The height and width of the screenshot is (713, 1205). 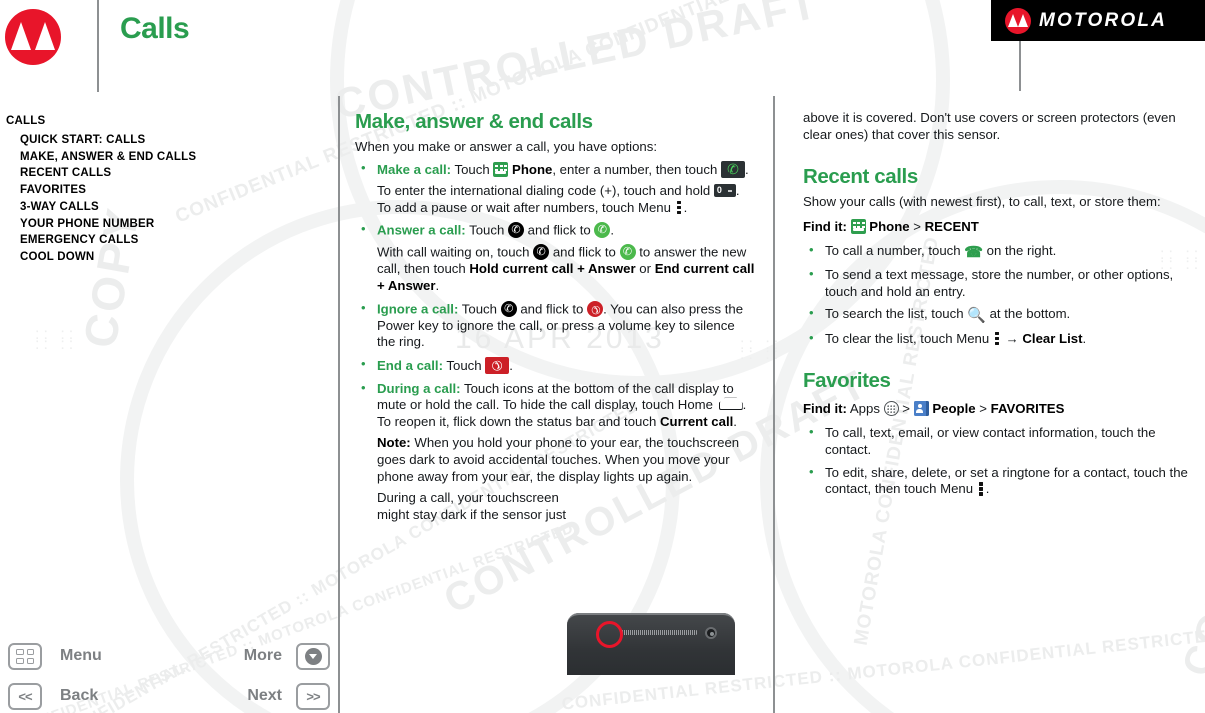 What do you see at coordinates (166, 140) in the screenshot?
I see `sidebar-item-quick-start: QUICK START: CALLS` at bounding box center [166, 140].